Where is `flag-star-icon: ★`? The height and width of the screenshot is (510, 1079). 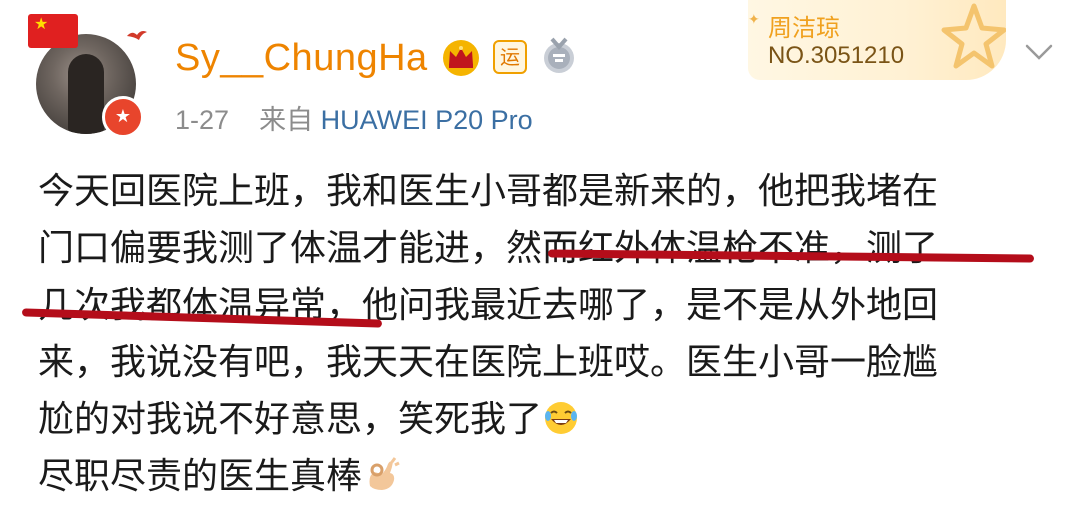 flag-star-icon: ★ is located at coordinates (41, 23).